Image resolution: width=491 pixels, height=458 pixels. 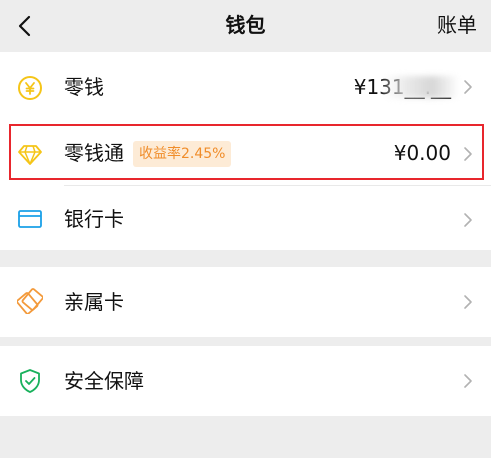 I want to click on blurred-balance-mask, so click(x=421, y=87).